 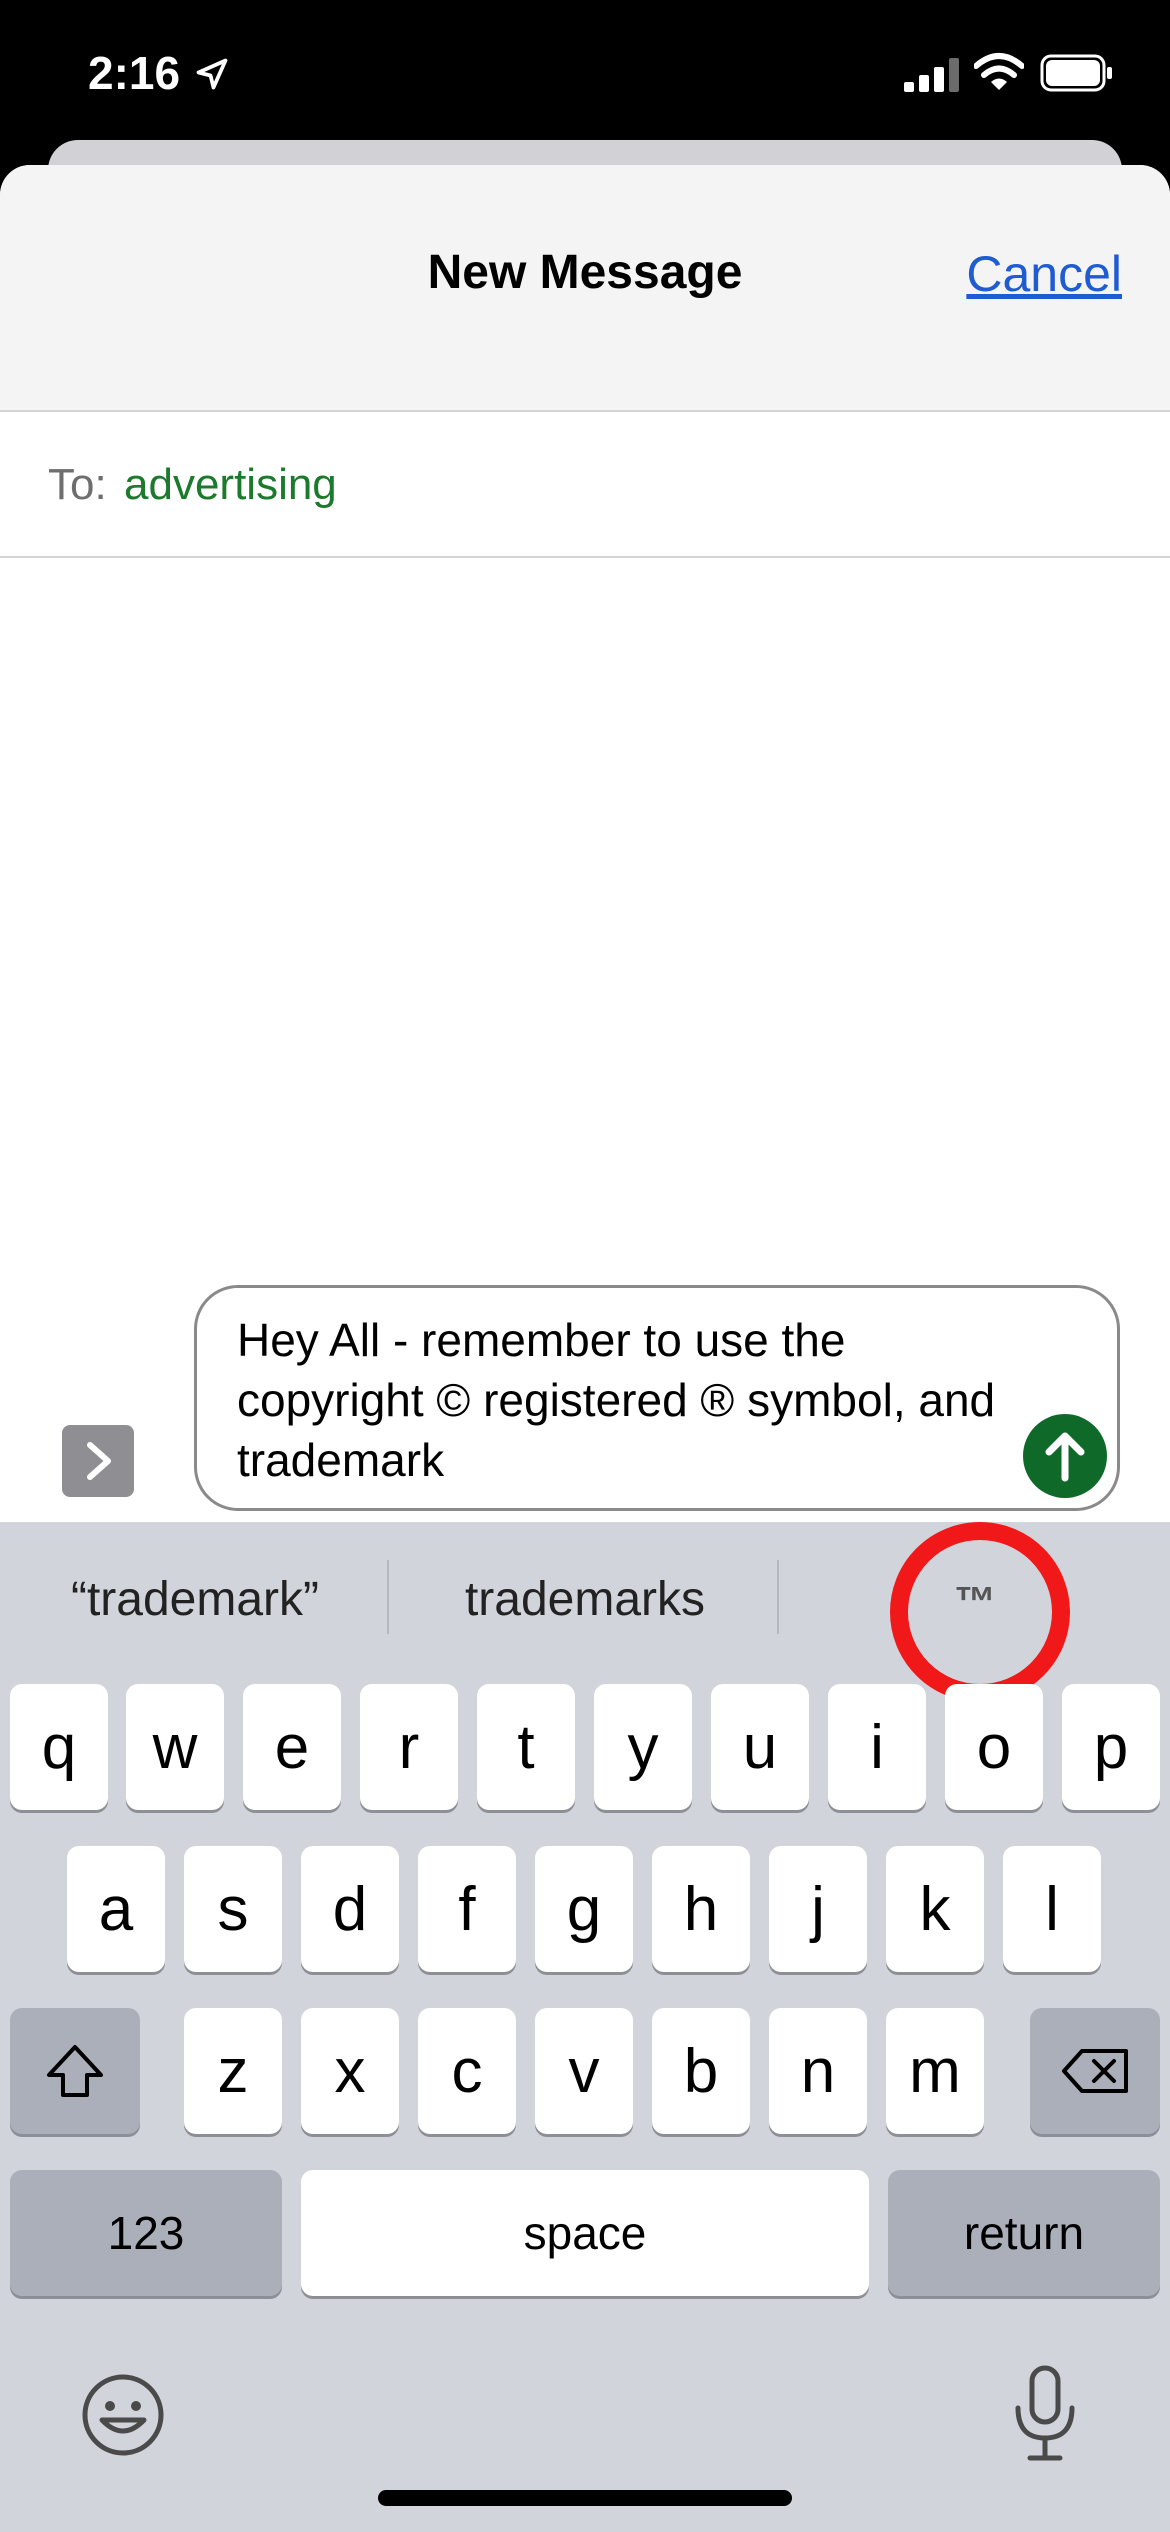 What do you see at coordinates (585, 2498) in the screenshot?
I see `home-indicator` at bounding box center [585, 2498].